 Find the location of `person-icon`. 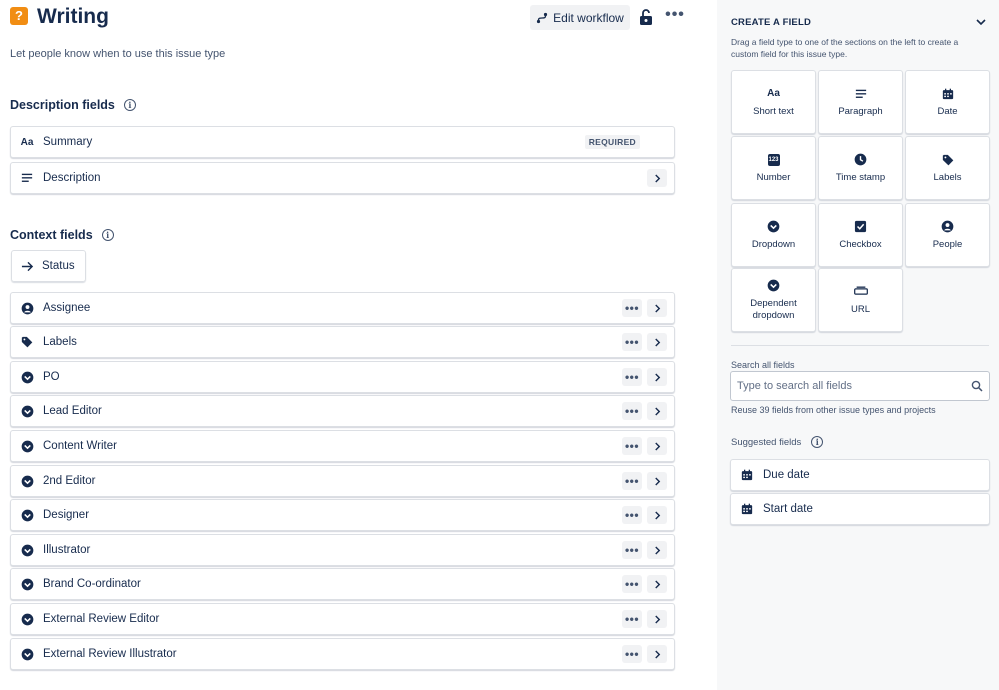

person-icon is located at coordinates (27, 308).